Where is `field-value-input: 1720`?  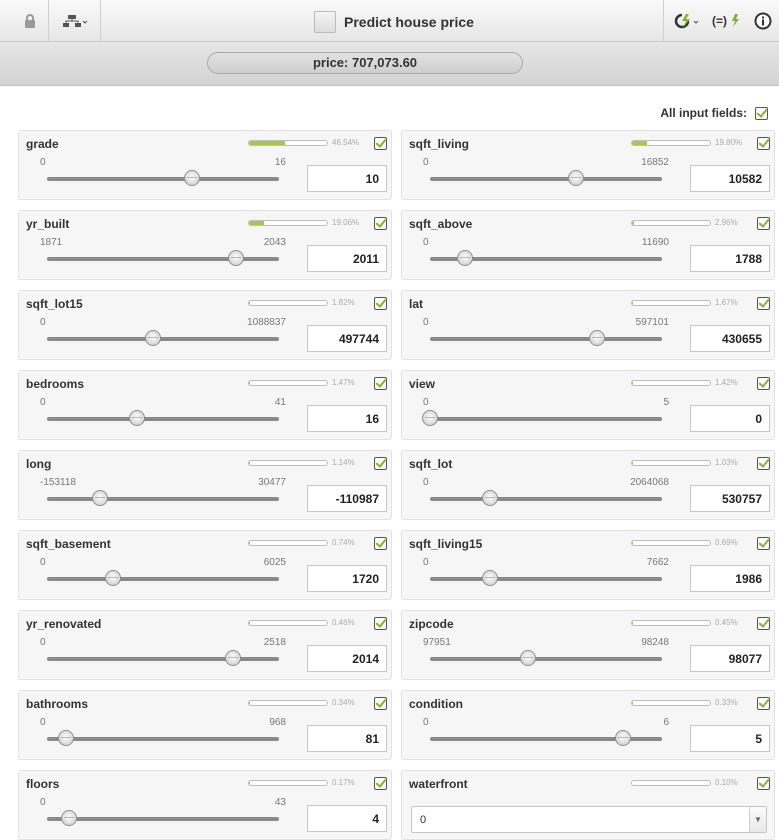 field-value-input: 1720 is located at coordinates (347, 578).